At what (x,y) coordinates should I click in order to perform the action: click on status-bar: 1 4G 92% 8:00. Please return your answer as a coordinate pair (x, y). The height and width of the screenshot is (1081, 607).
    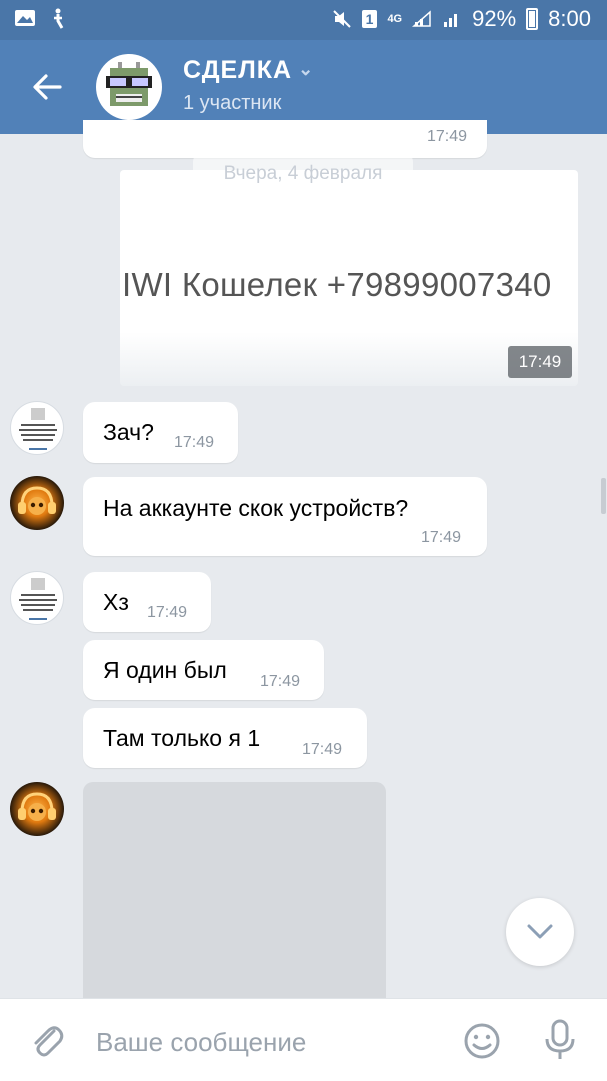
    Looking at the image, I should click on (303, 20).